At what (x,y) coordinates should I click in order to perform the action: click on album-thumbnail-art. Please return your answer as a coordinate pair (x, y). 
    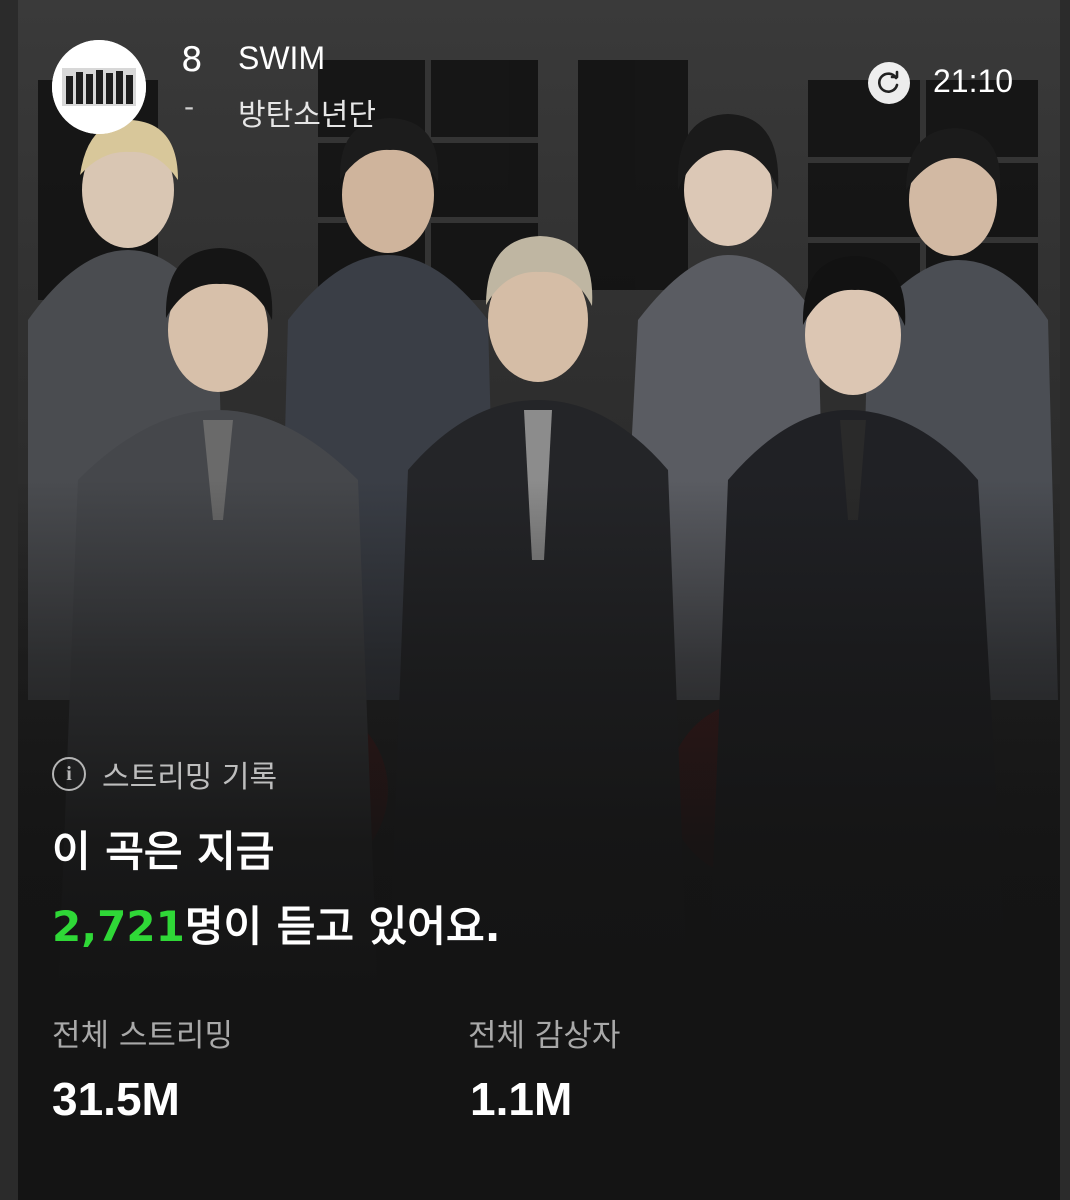
    Looking at the image, I should click on (99, 87).